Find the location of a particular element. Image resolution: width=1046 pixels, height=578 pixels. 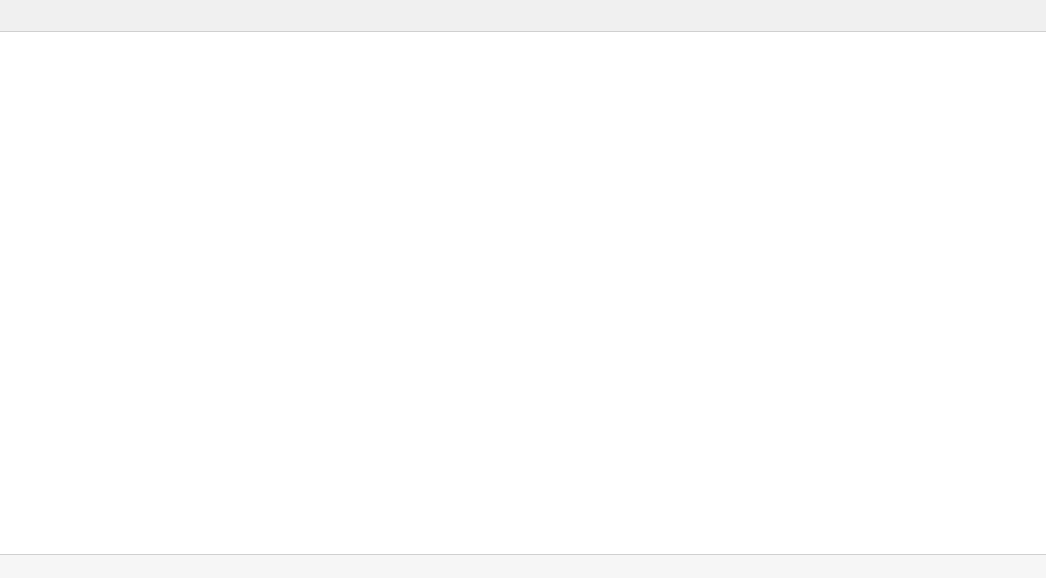

status-bar is located at coordinates (523, 566).